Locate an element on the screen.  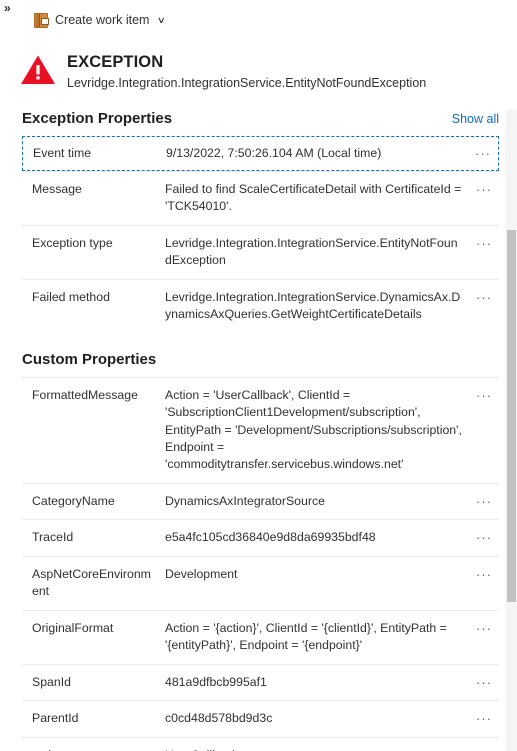
vertical-scrollbar-thumb is located at coordinates (511, 416).